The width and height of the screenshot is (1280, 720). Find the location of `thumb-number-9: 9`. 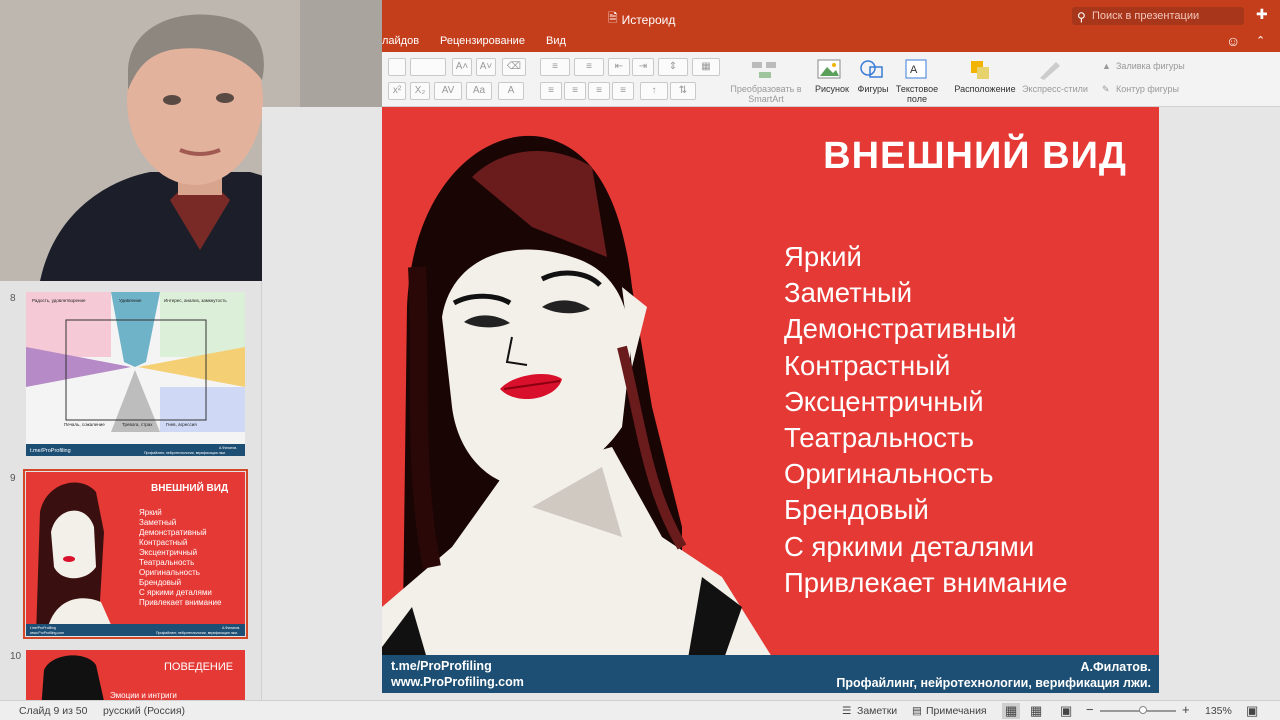

thumb-number-9: 9 is located at coordinates (13, 478).